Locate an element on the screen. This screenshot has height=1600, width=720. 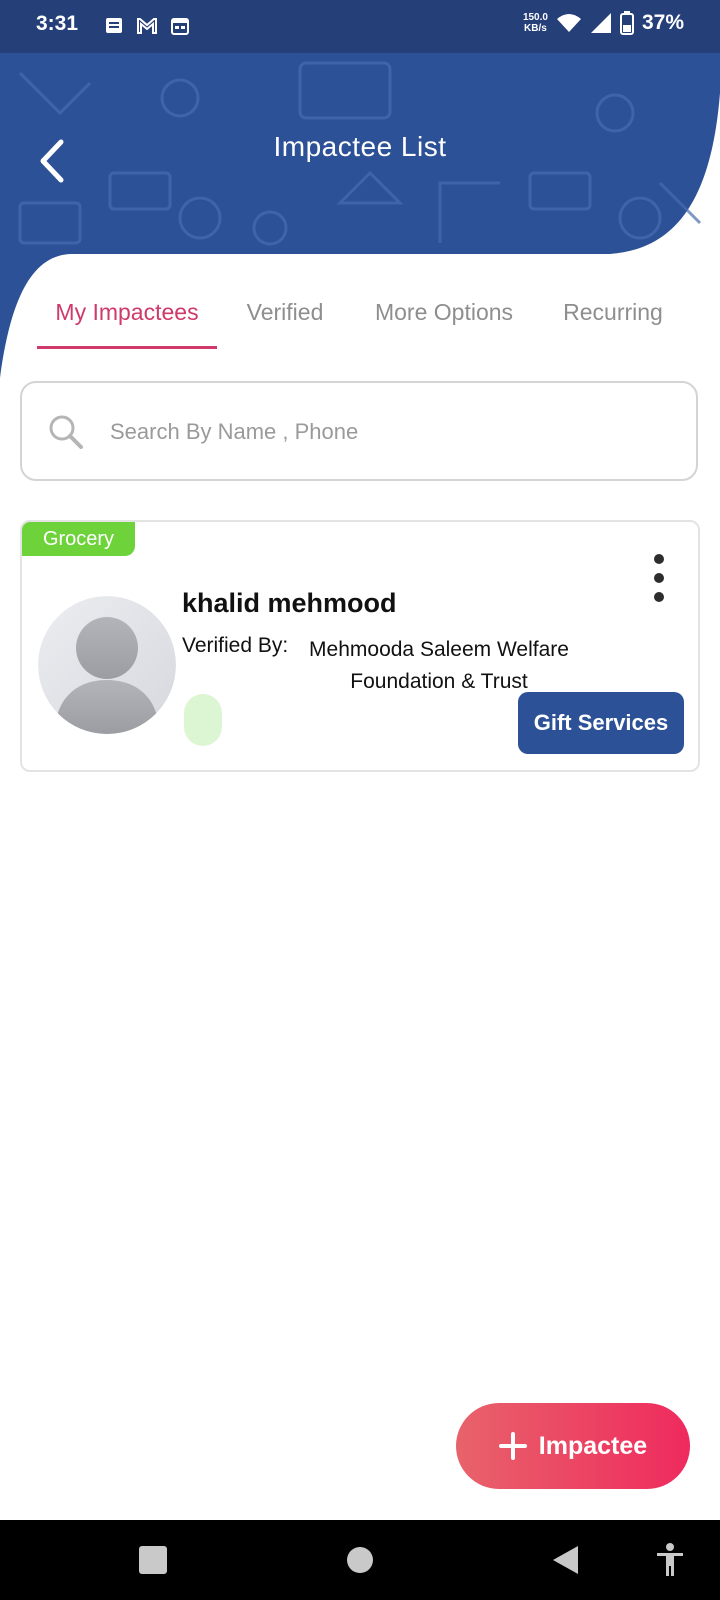
signal-icon is located at coordinates (600, 23).